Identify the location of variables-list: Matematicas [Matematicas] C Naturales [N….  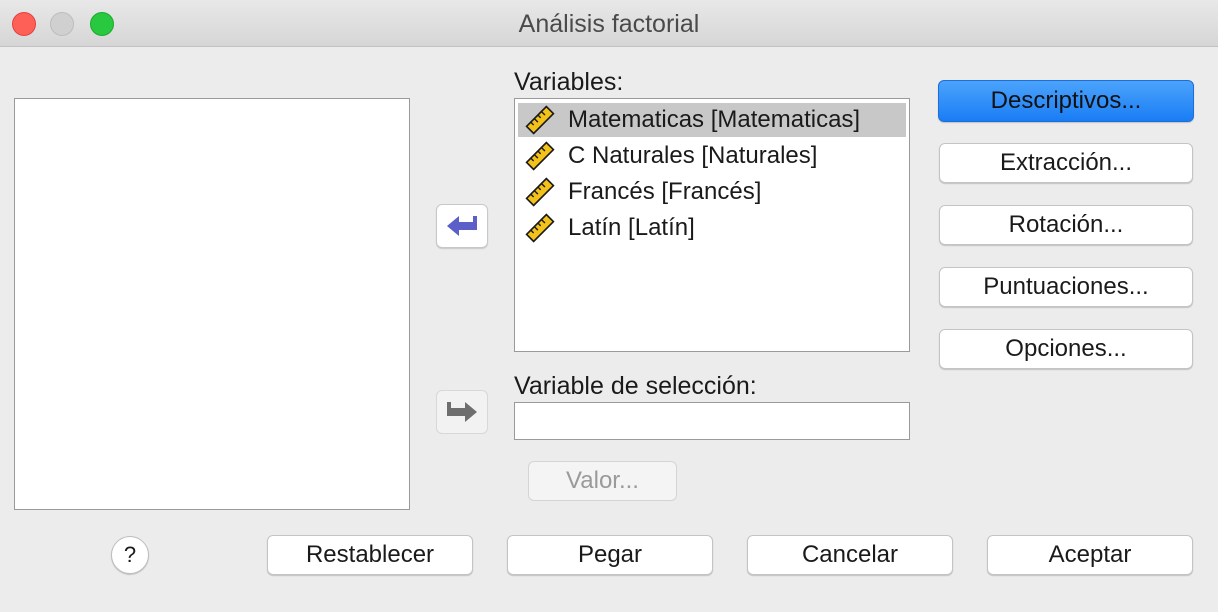
(712, 225).